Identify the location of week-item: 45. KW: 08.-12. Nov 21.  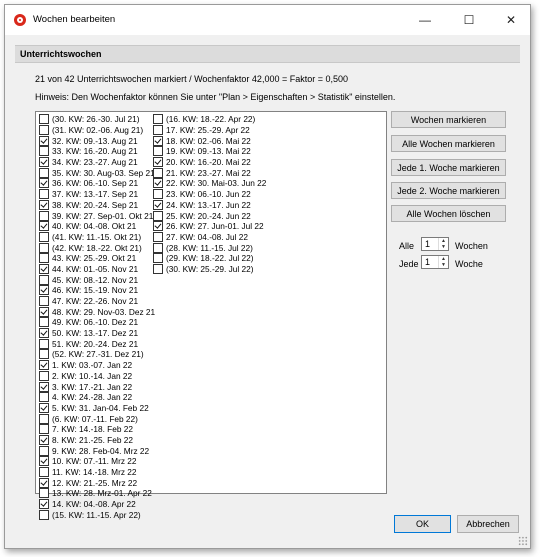
(97, 279).